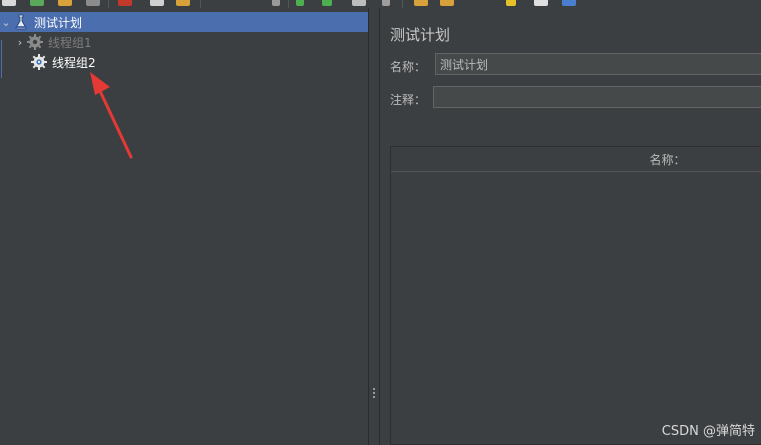 The height and width of the screenshot is (445, 761). I want to click on comment-field, so click(597, 97).